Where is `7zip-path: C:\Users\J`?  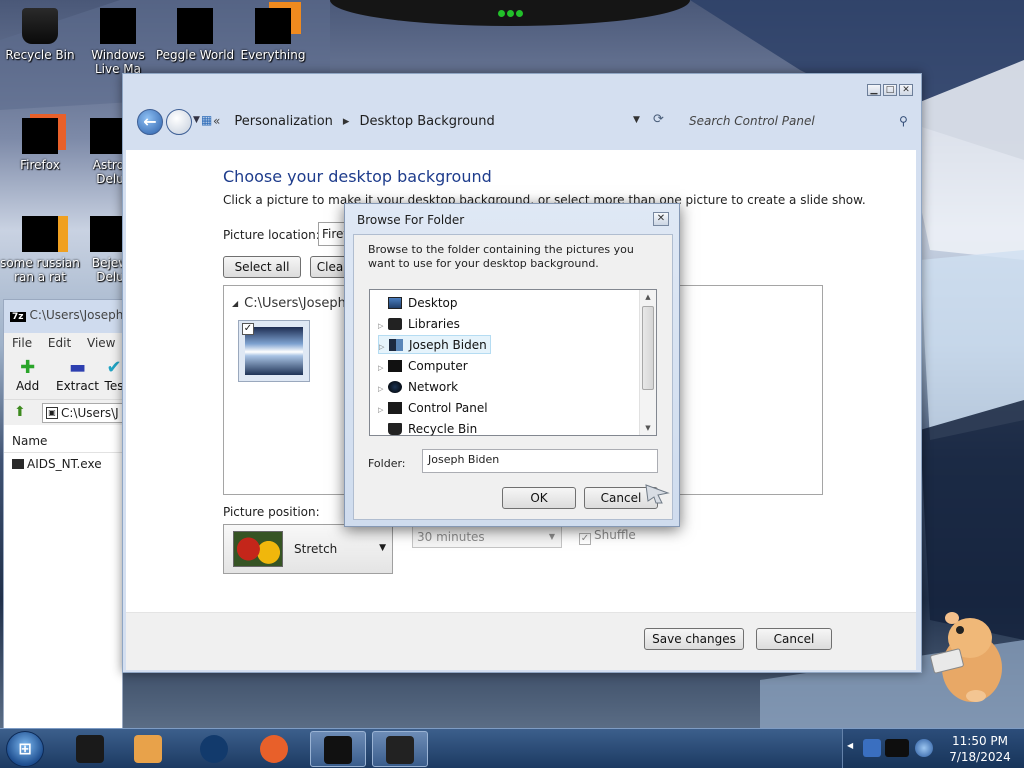 7zip-path: C:\Users\J is located at coordinates (90, 413).